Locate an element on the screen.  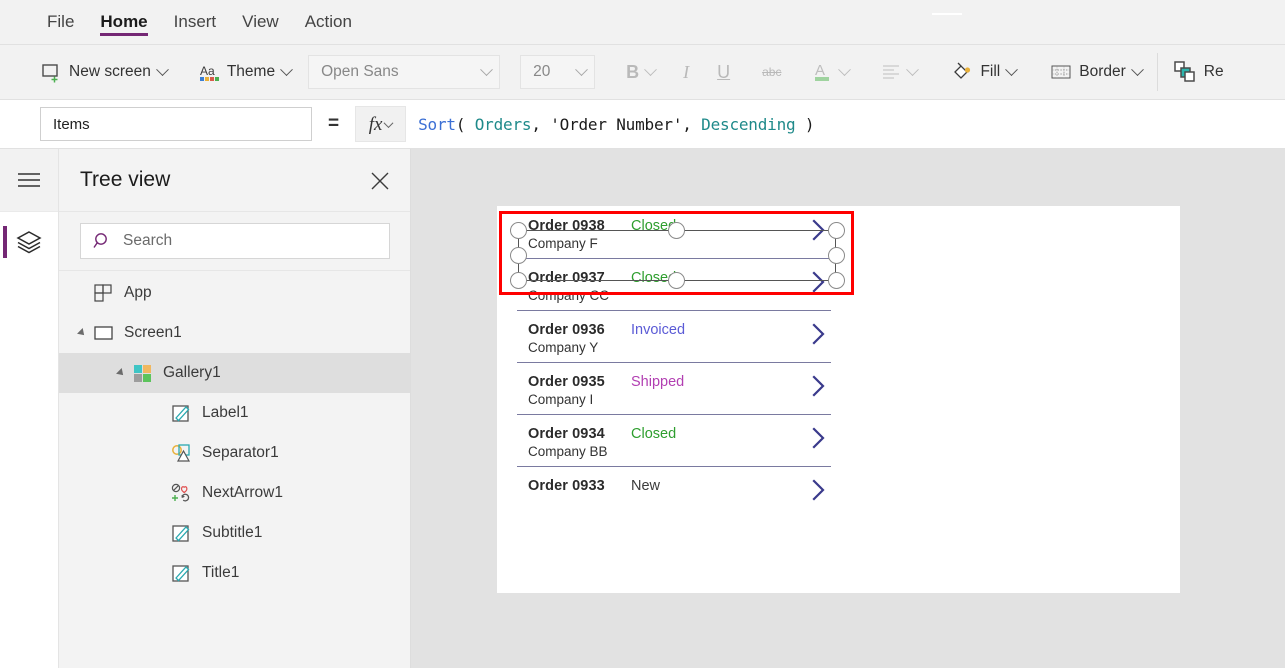
tree-item-label: Screen1 is located at coordinates (153, 332).